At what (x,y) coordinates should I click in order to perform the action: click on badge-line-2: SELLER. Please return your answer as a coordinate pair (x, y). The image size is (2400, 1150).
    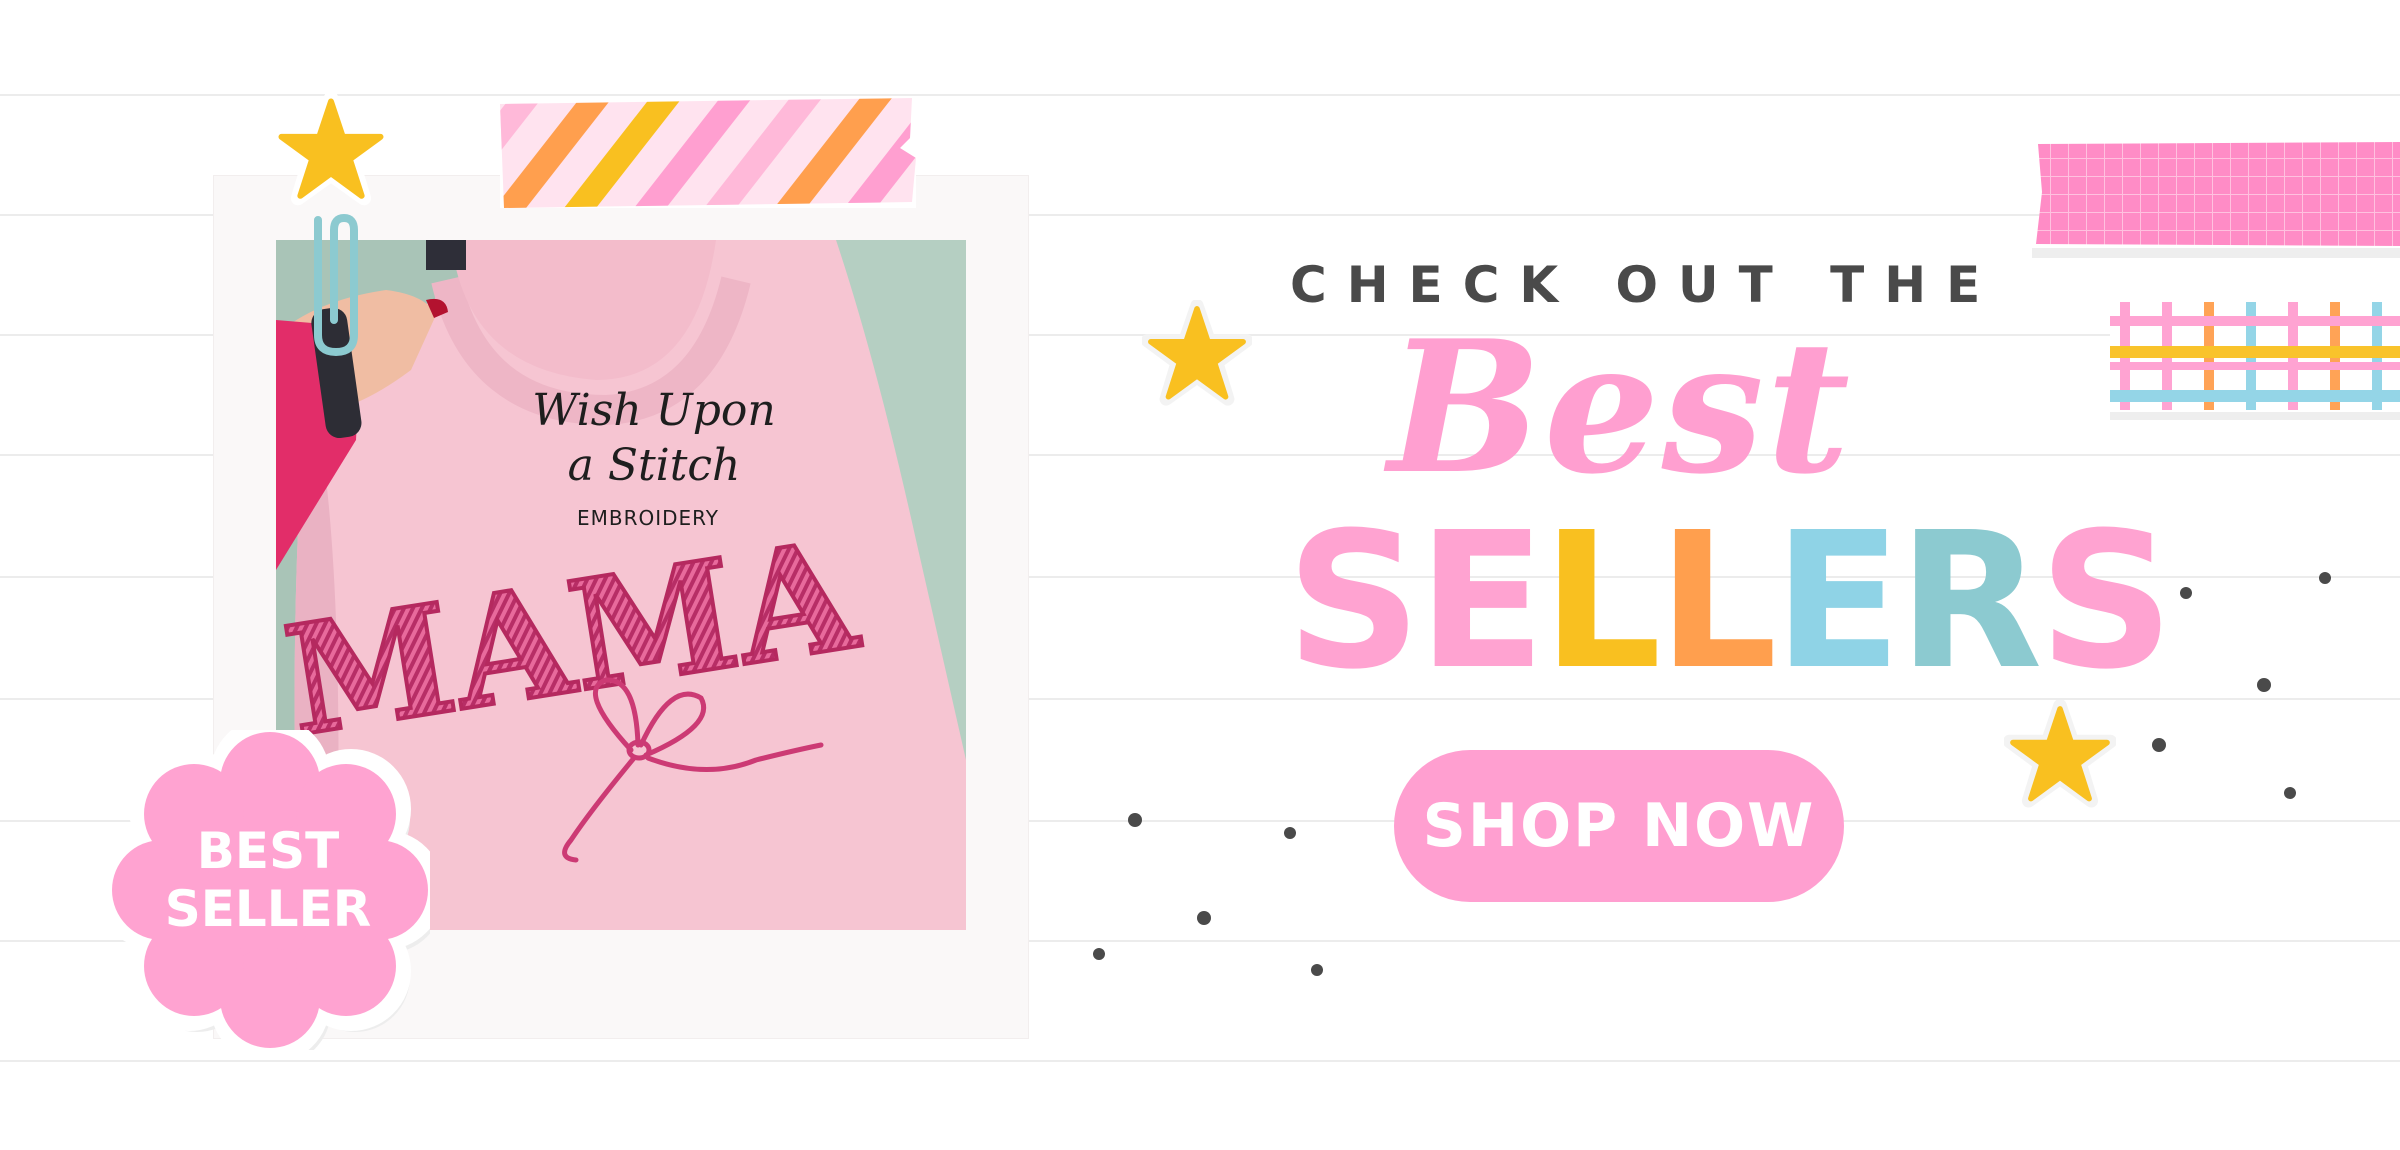
    Looking at the image, I should click on (268, 909).